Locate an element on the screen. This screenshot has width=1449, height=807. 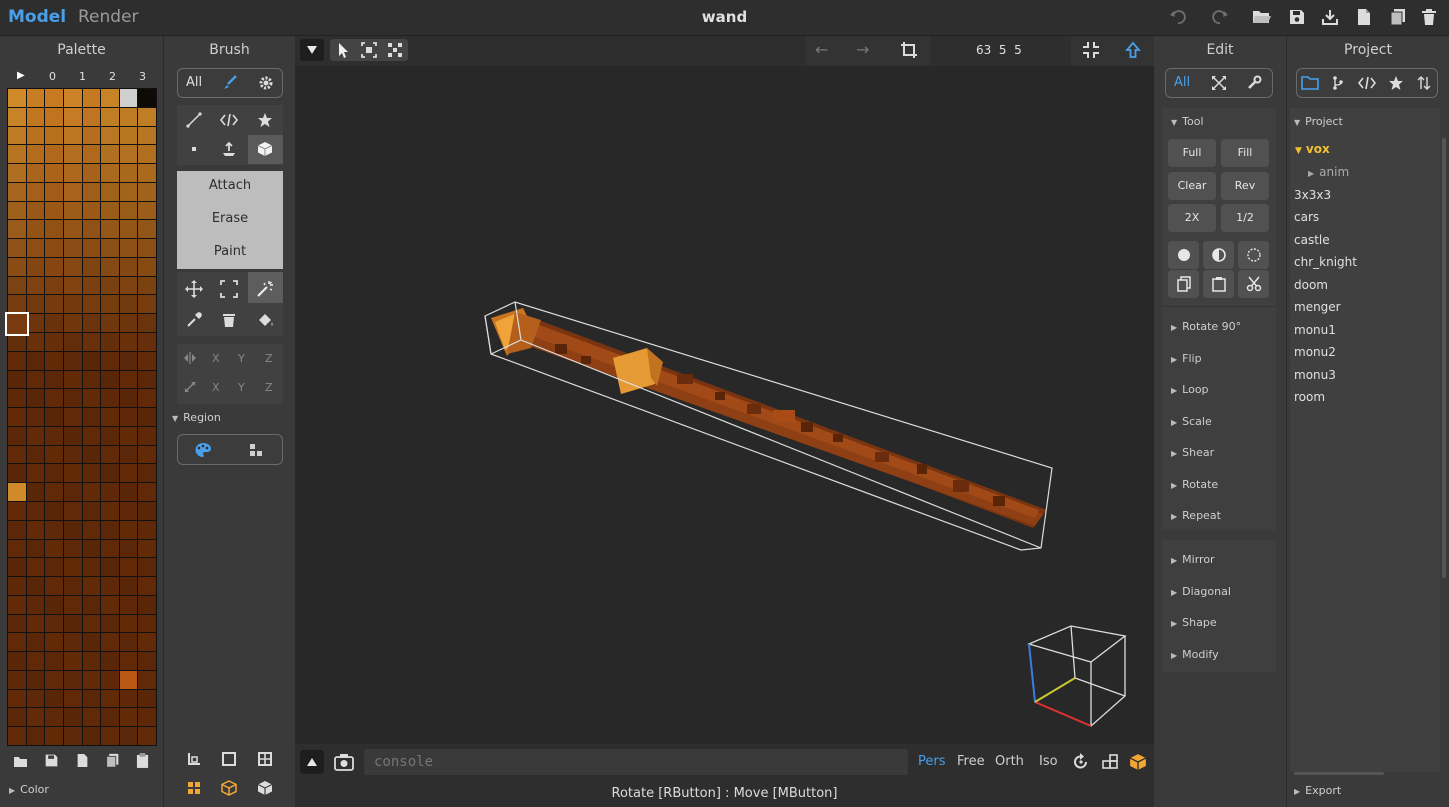
camera-icon is located at coordinates (344, 764).